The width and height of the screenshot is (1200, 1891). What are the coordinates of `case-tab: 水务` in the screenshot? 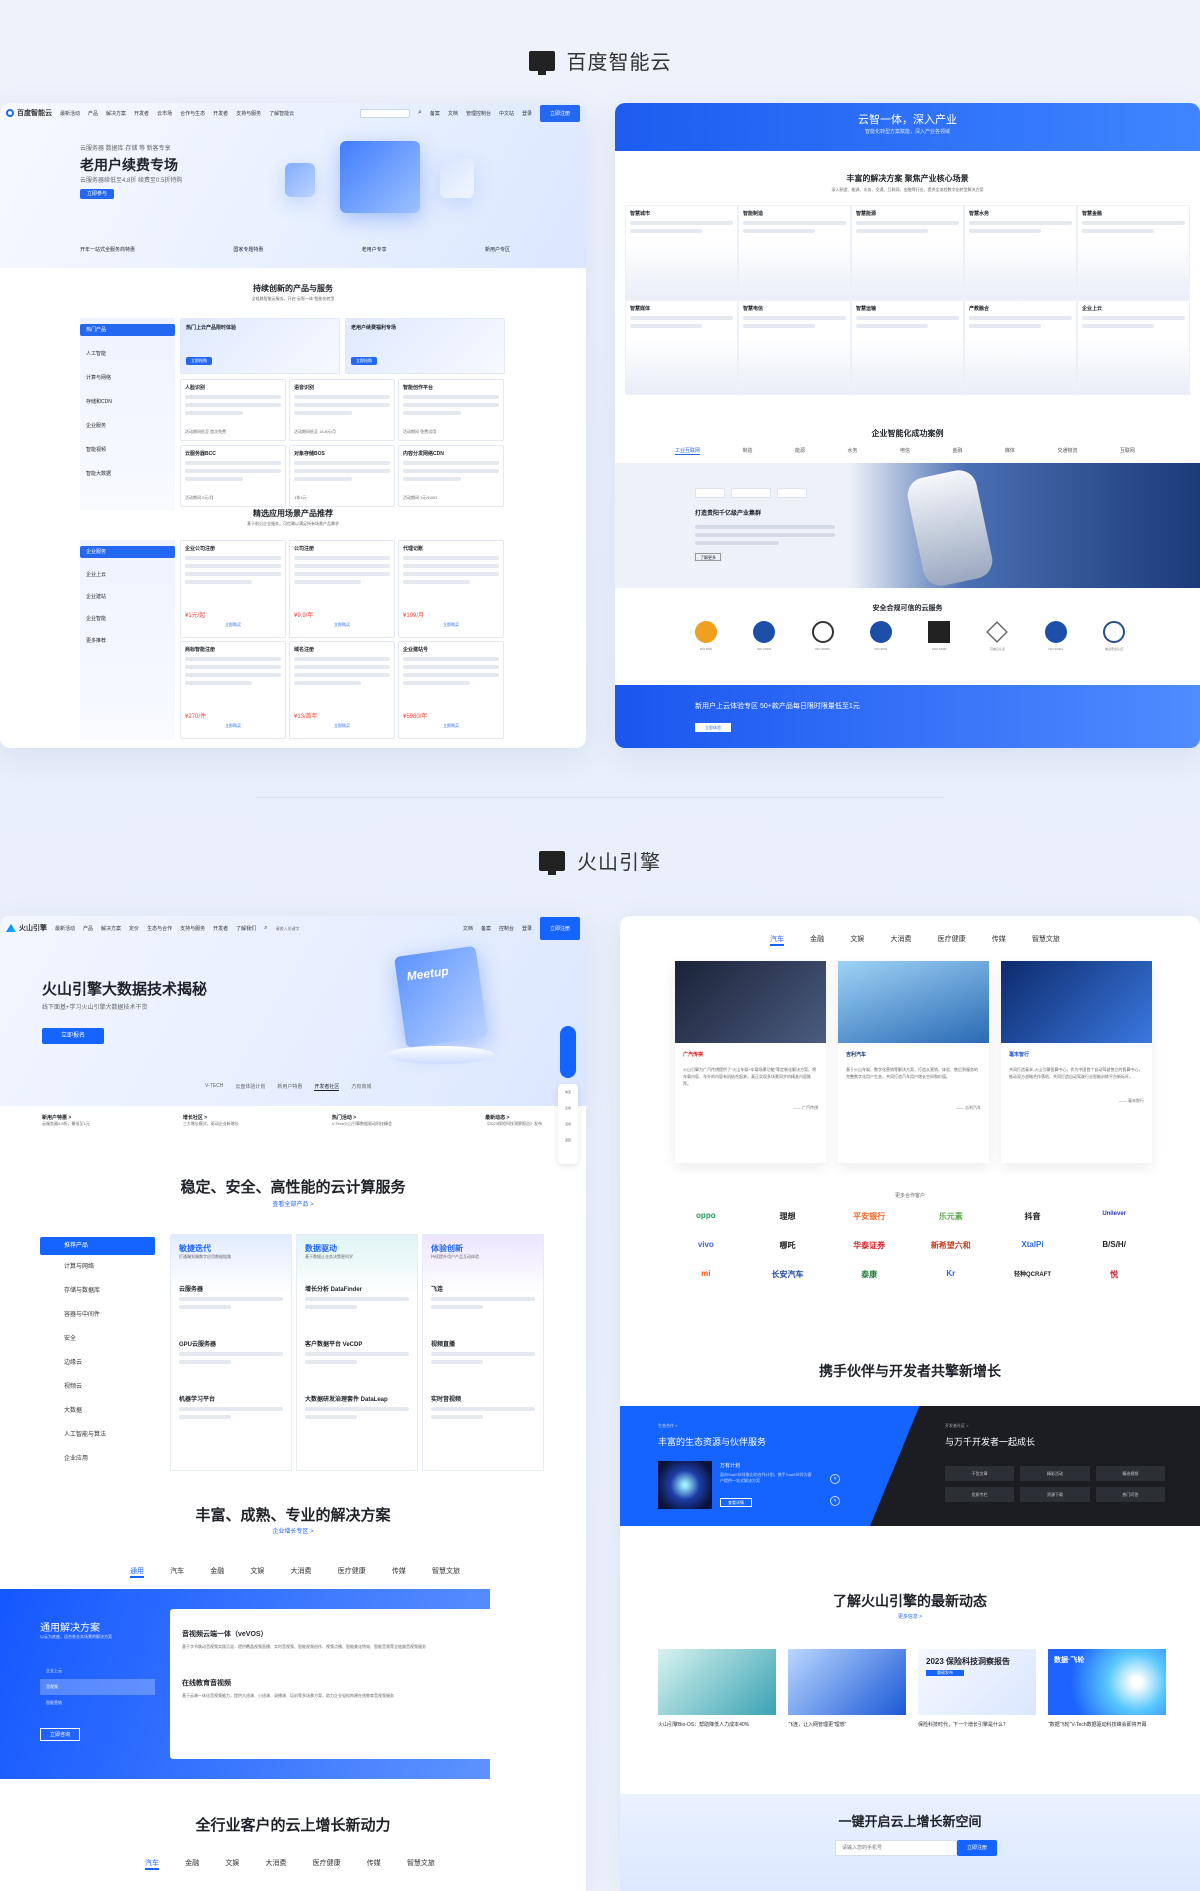 It's located at (852, 451).